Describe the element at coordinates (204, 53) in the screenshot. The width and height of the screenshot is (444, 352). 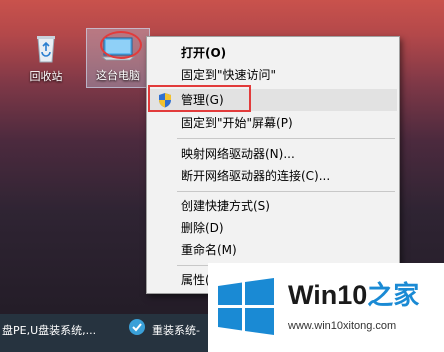
I see `menu-item-label: 打开(O)` at that location.